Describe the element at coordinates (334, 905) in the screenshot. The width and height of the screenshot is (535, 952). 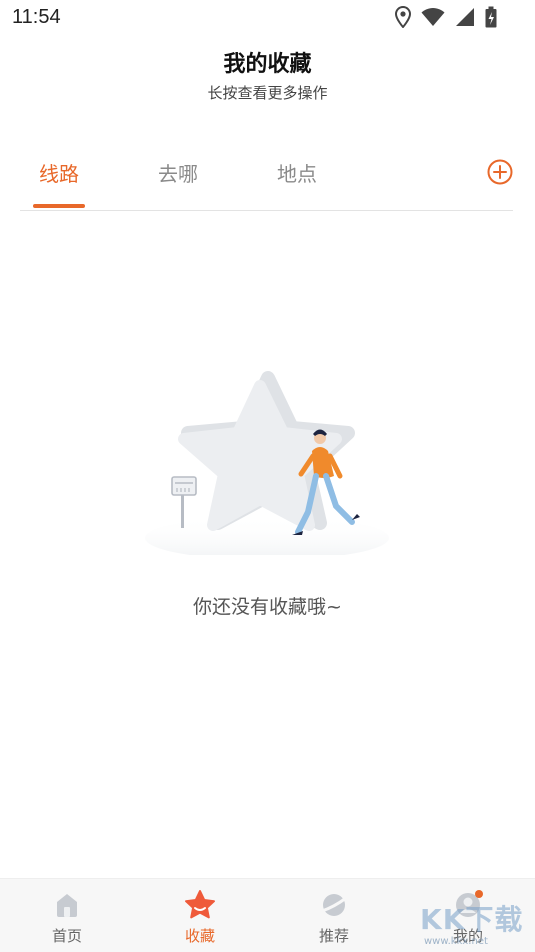
I see `planet-icon` at that location.